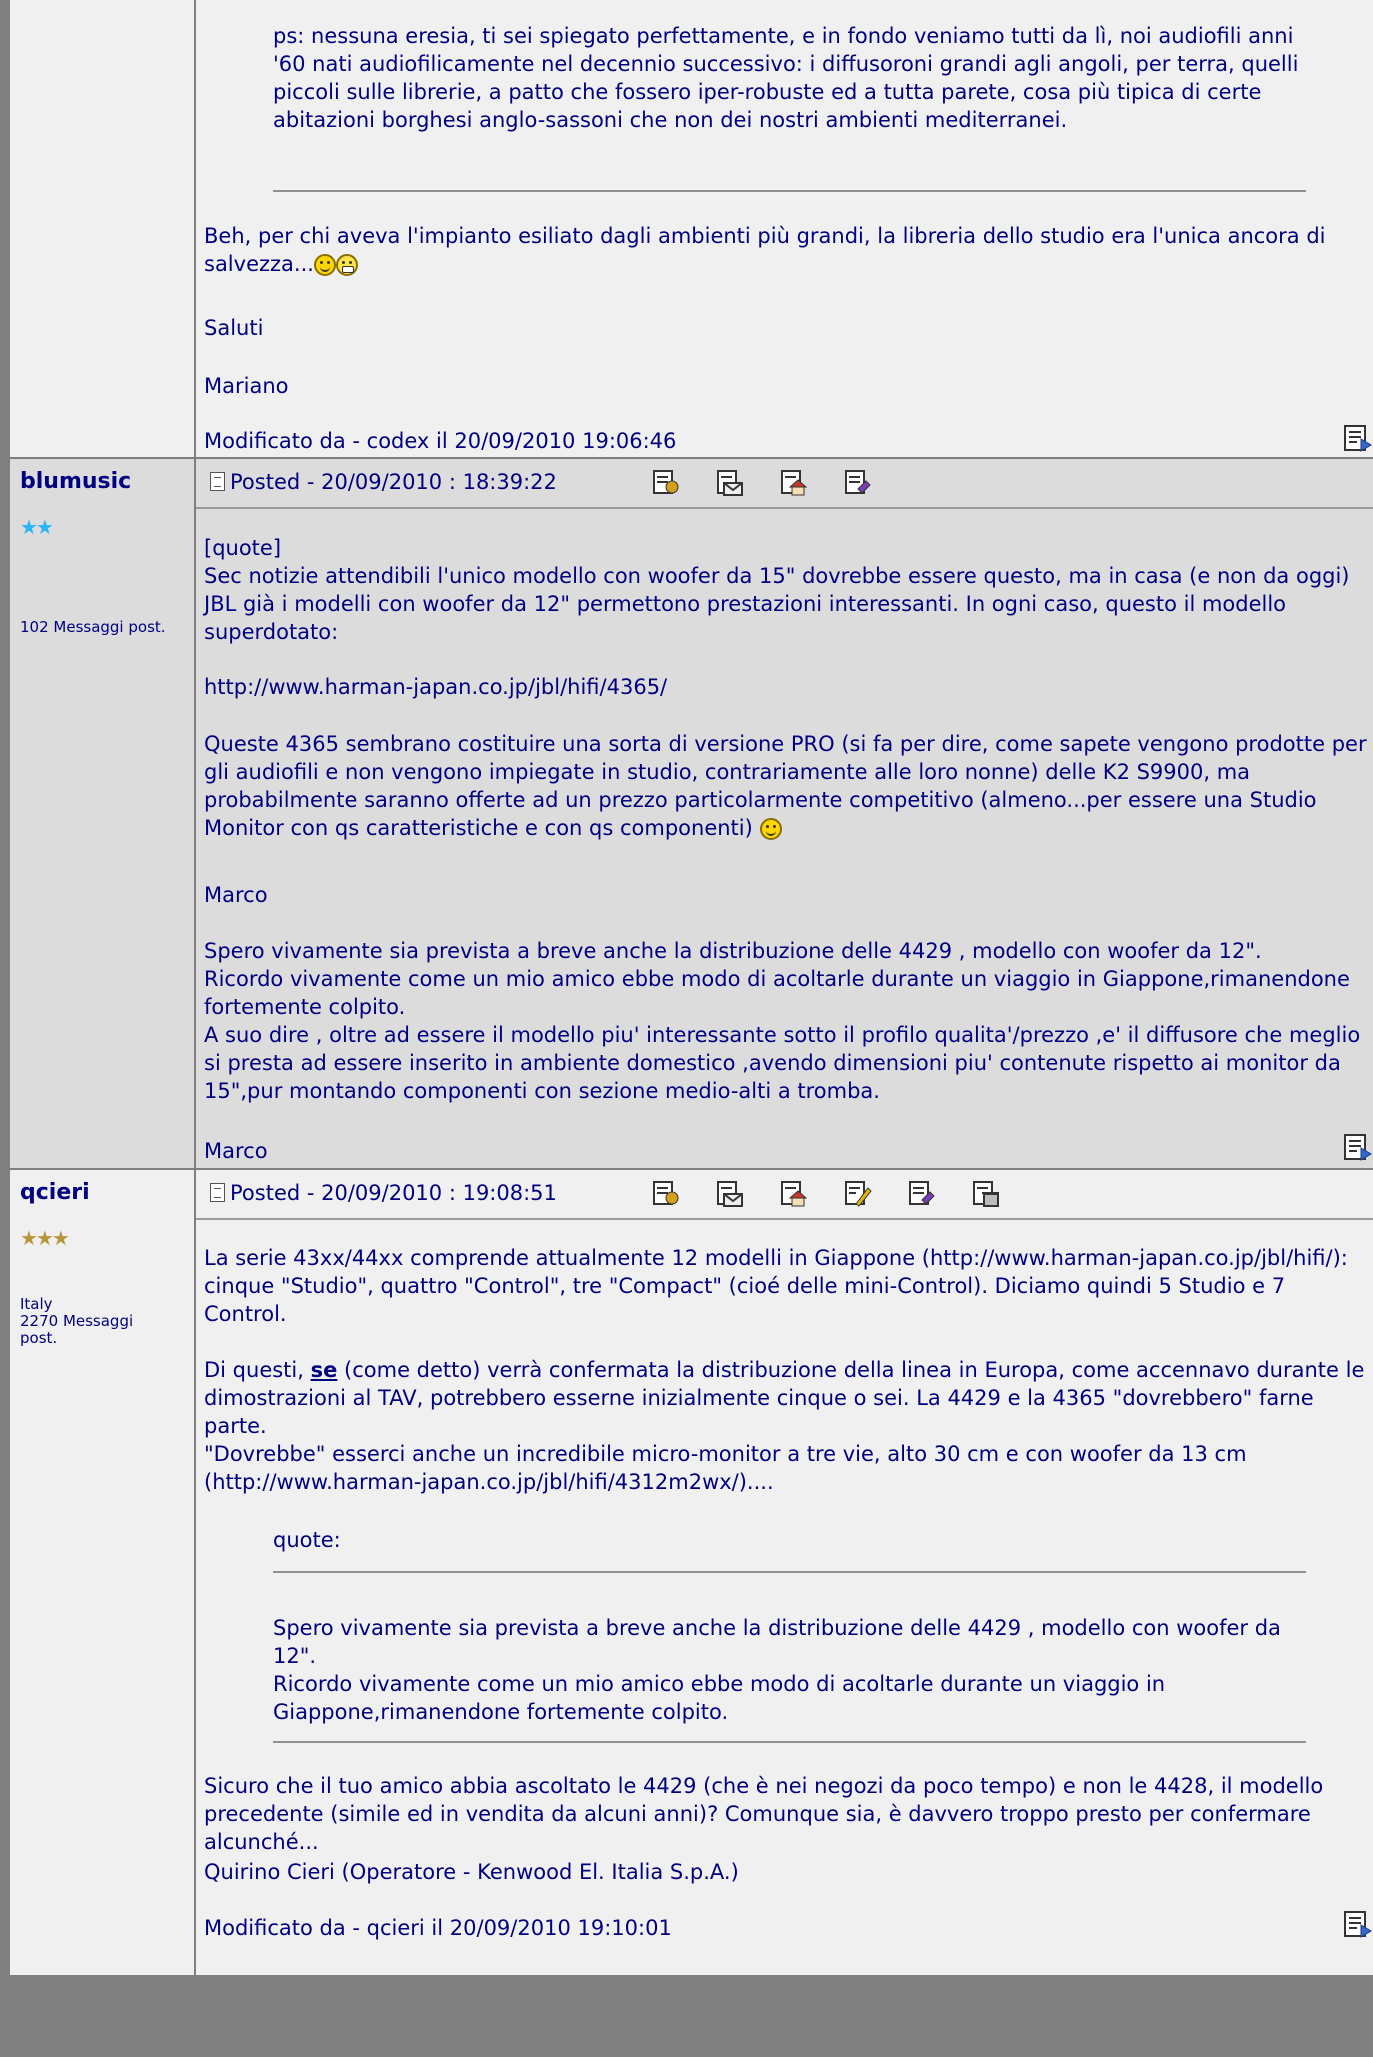  What do you see at coordinates (37, 527) in the screenshot?
I see `rank-stars-icon: ★★` at bounding box center [37, 527].